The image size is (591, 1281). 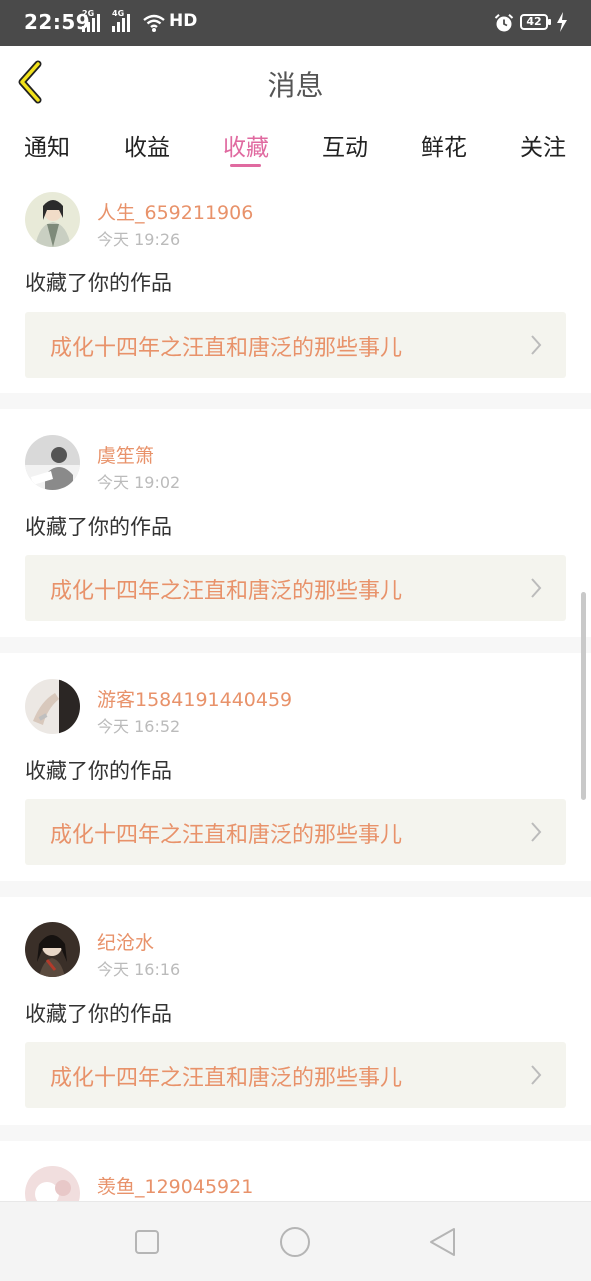 I want to click on tab-interactions: 互动, so click(x=345, y=145).